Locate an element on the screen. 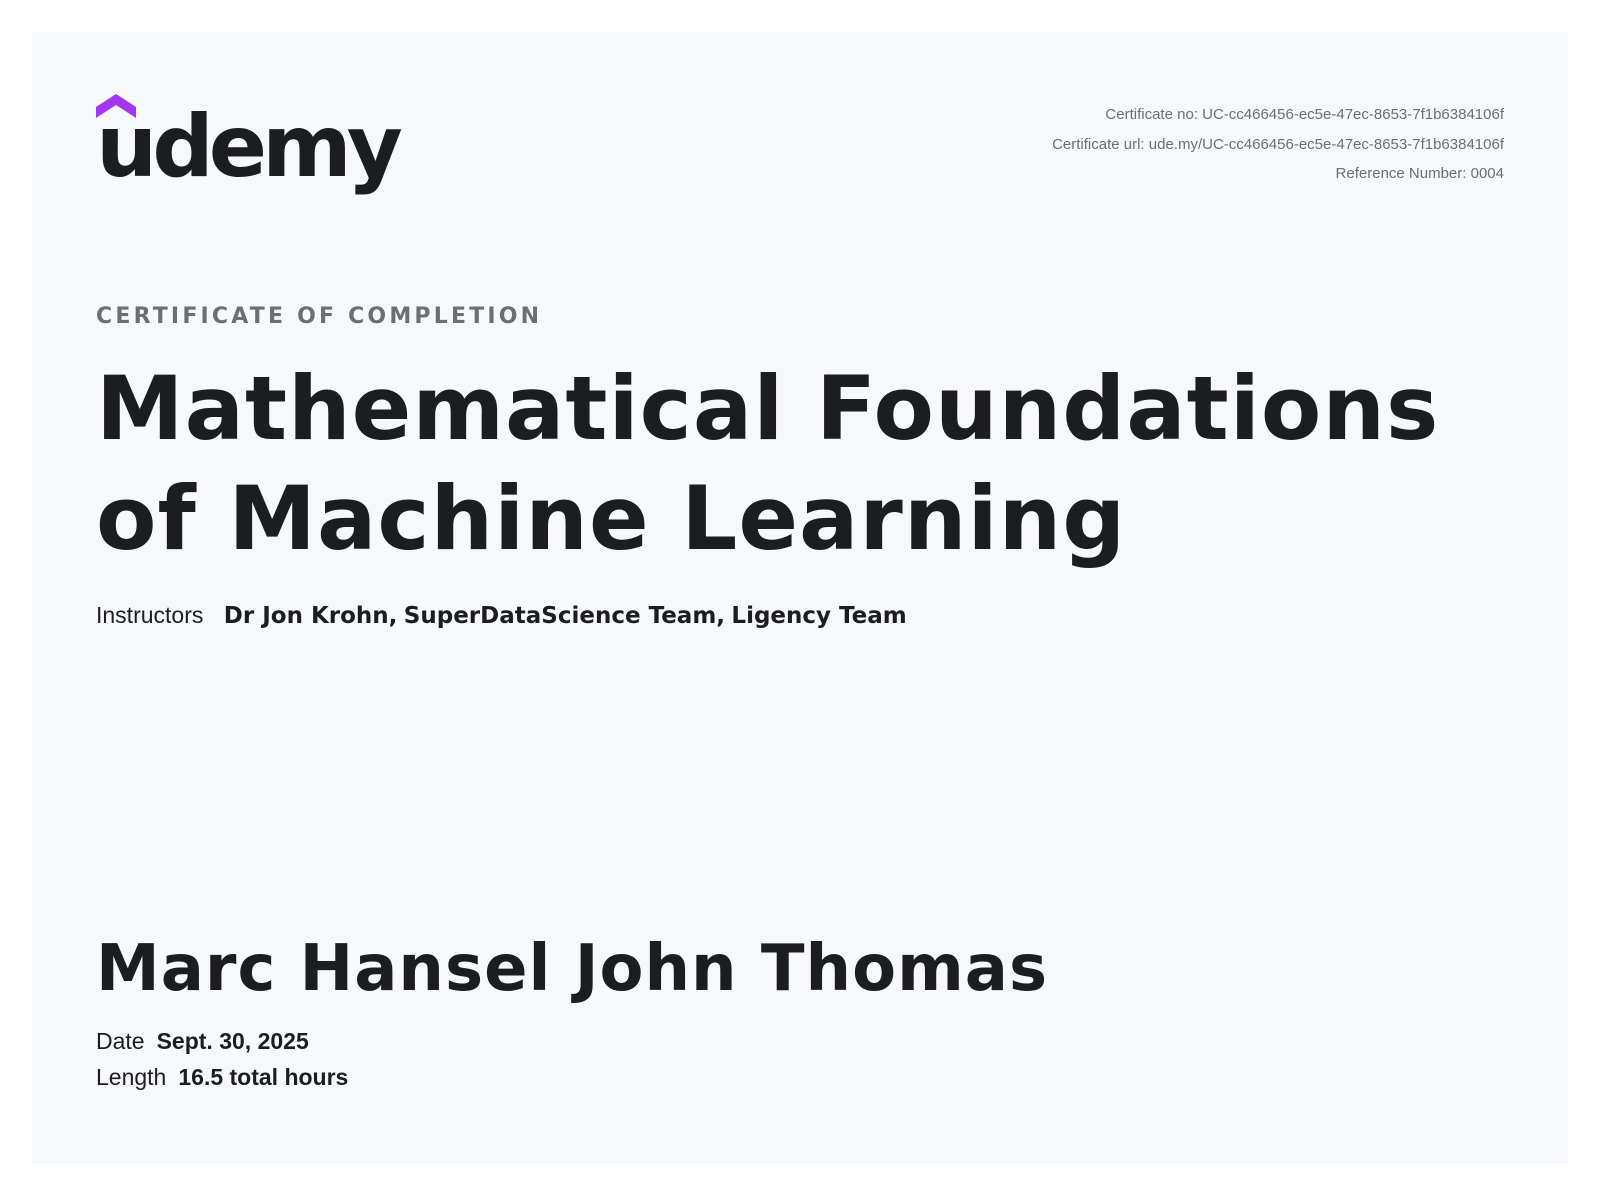 Image resolution: width=1600 pixels, height=1190 pixels. recipient-name: Marc Hansel John Thomas is located at coordinates (572, 969).